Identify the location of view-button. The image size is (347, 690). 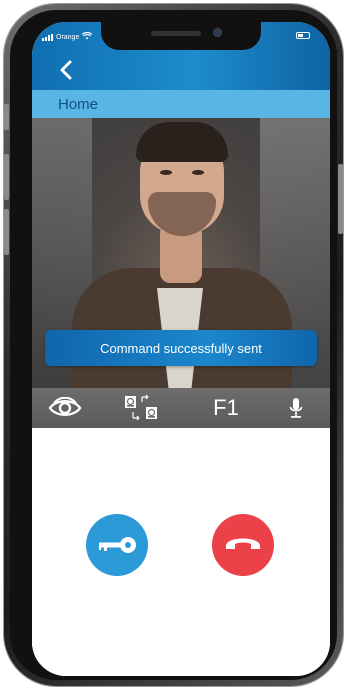
(65, 408).